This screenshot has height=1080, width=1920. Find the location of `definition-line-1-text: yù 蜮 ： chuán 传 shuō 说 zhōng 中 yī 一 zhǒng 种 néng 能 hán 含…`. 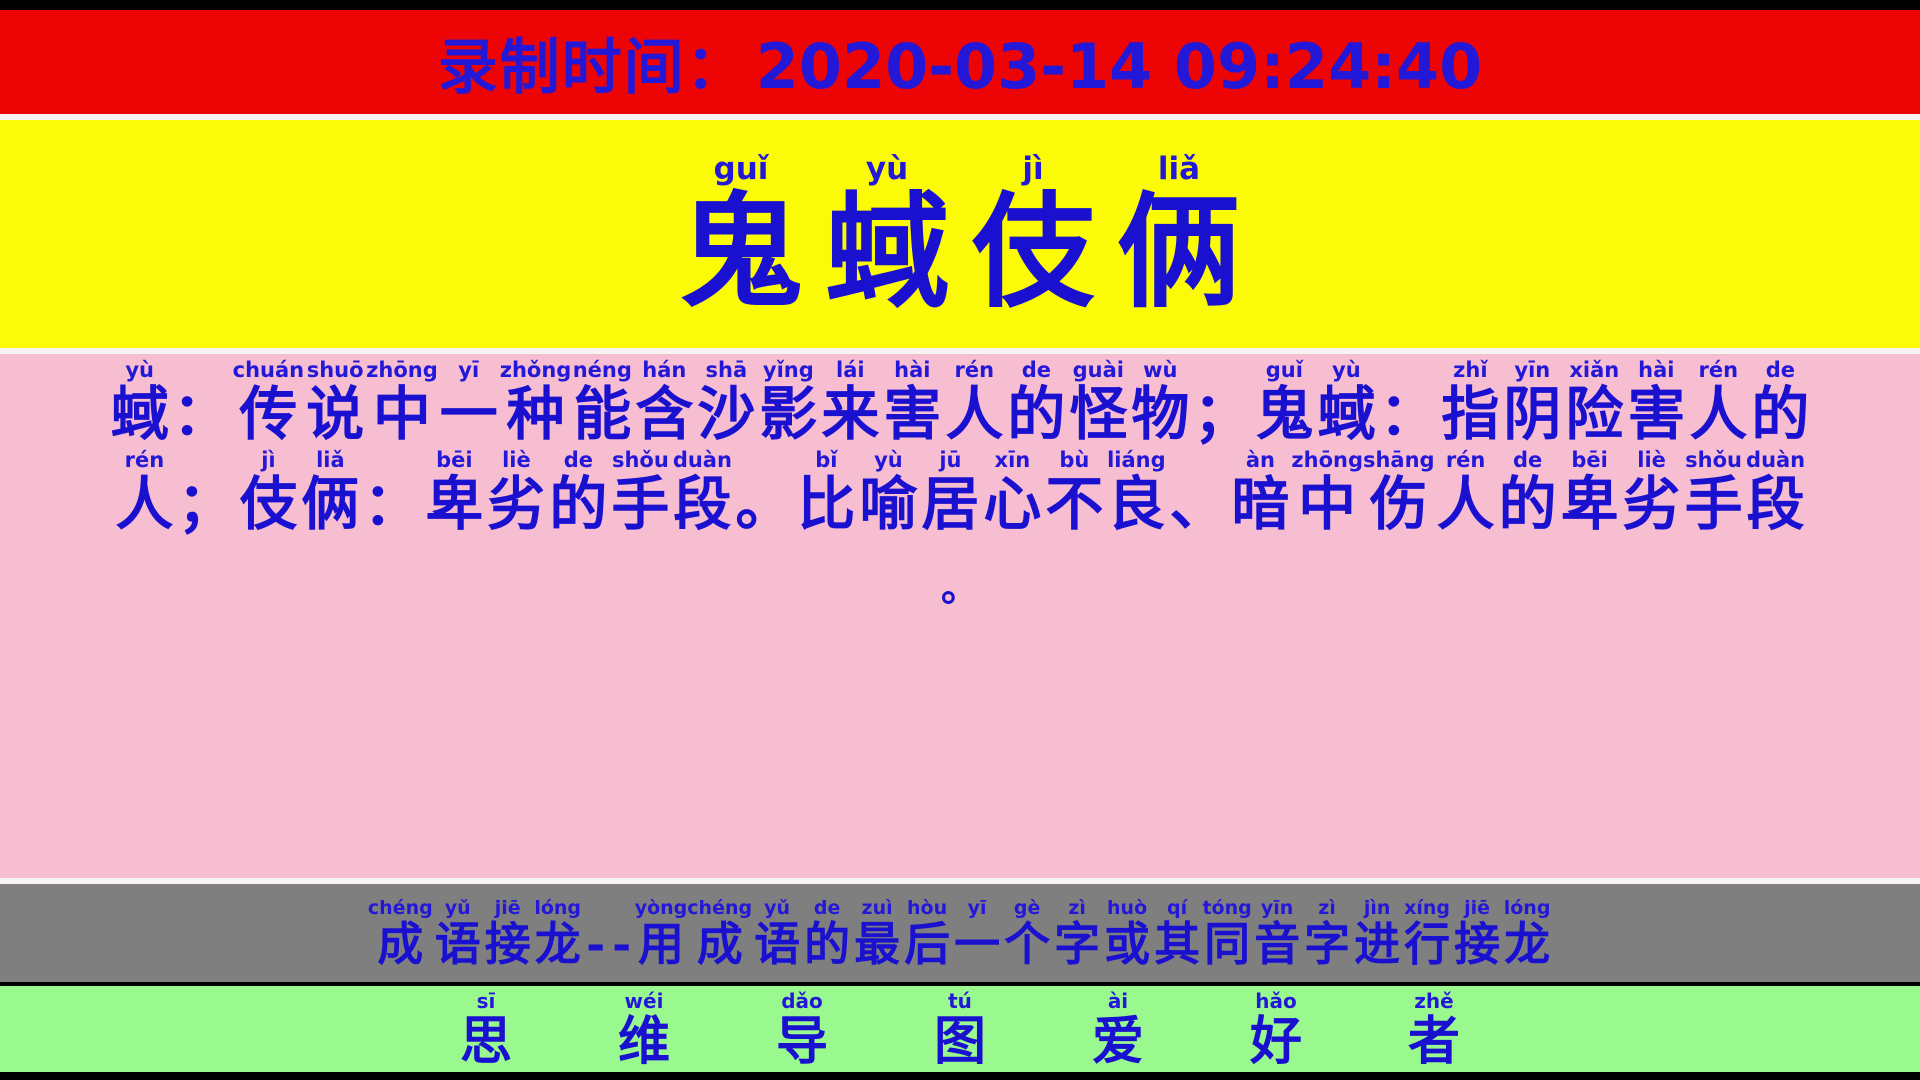

definition-line-1-text: yù 蜮 ： chuán 传 shuō 说 zhōng 中 yī 一 zhǒng 种 néng 能 hán 含… is located at coordinates (960, 403).